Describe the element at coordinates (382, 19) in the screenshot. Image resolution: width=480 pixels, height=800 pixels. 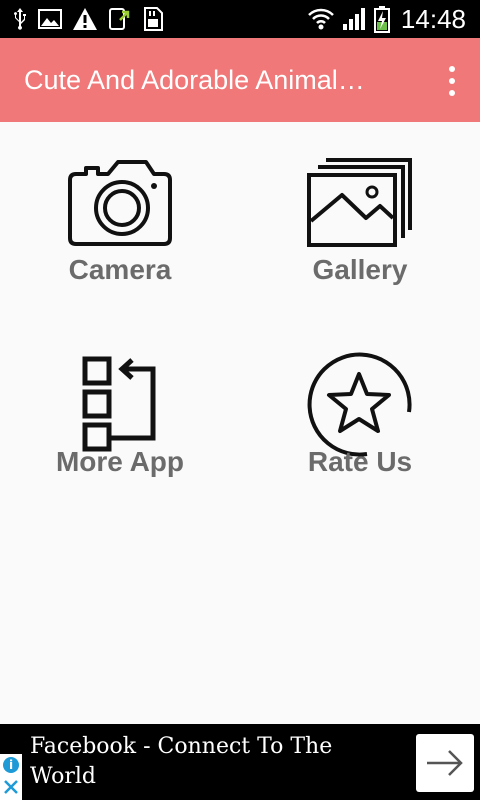
I see `battery-charging-icon` at that location.